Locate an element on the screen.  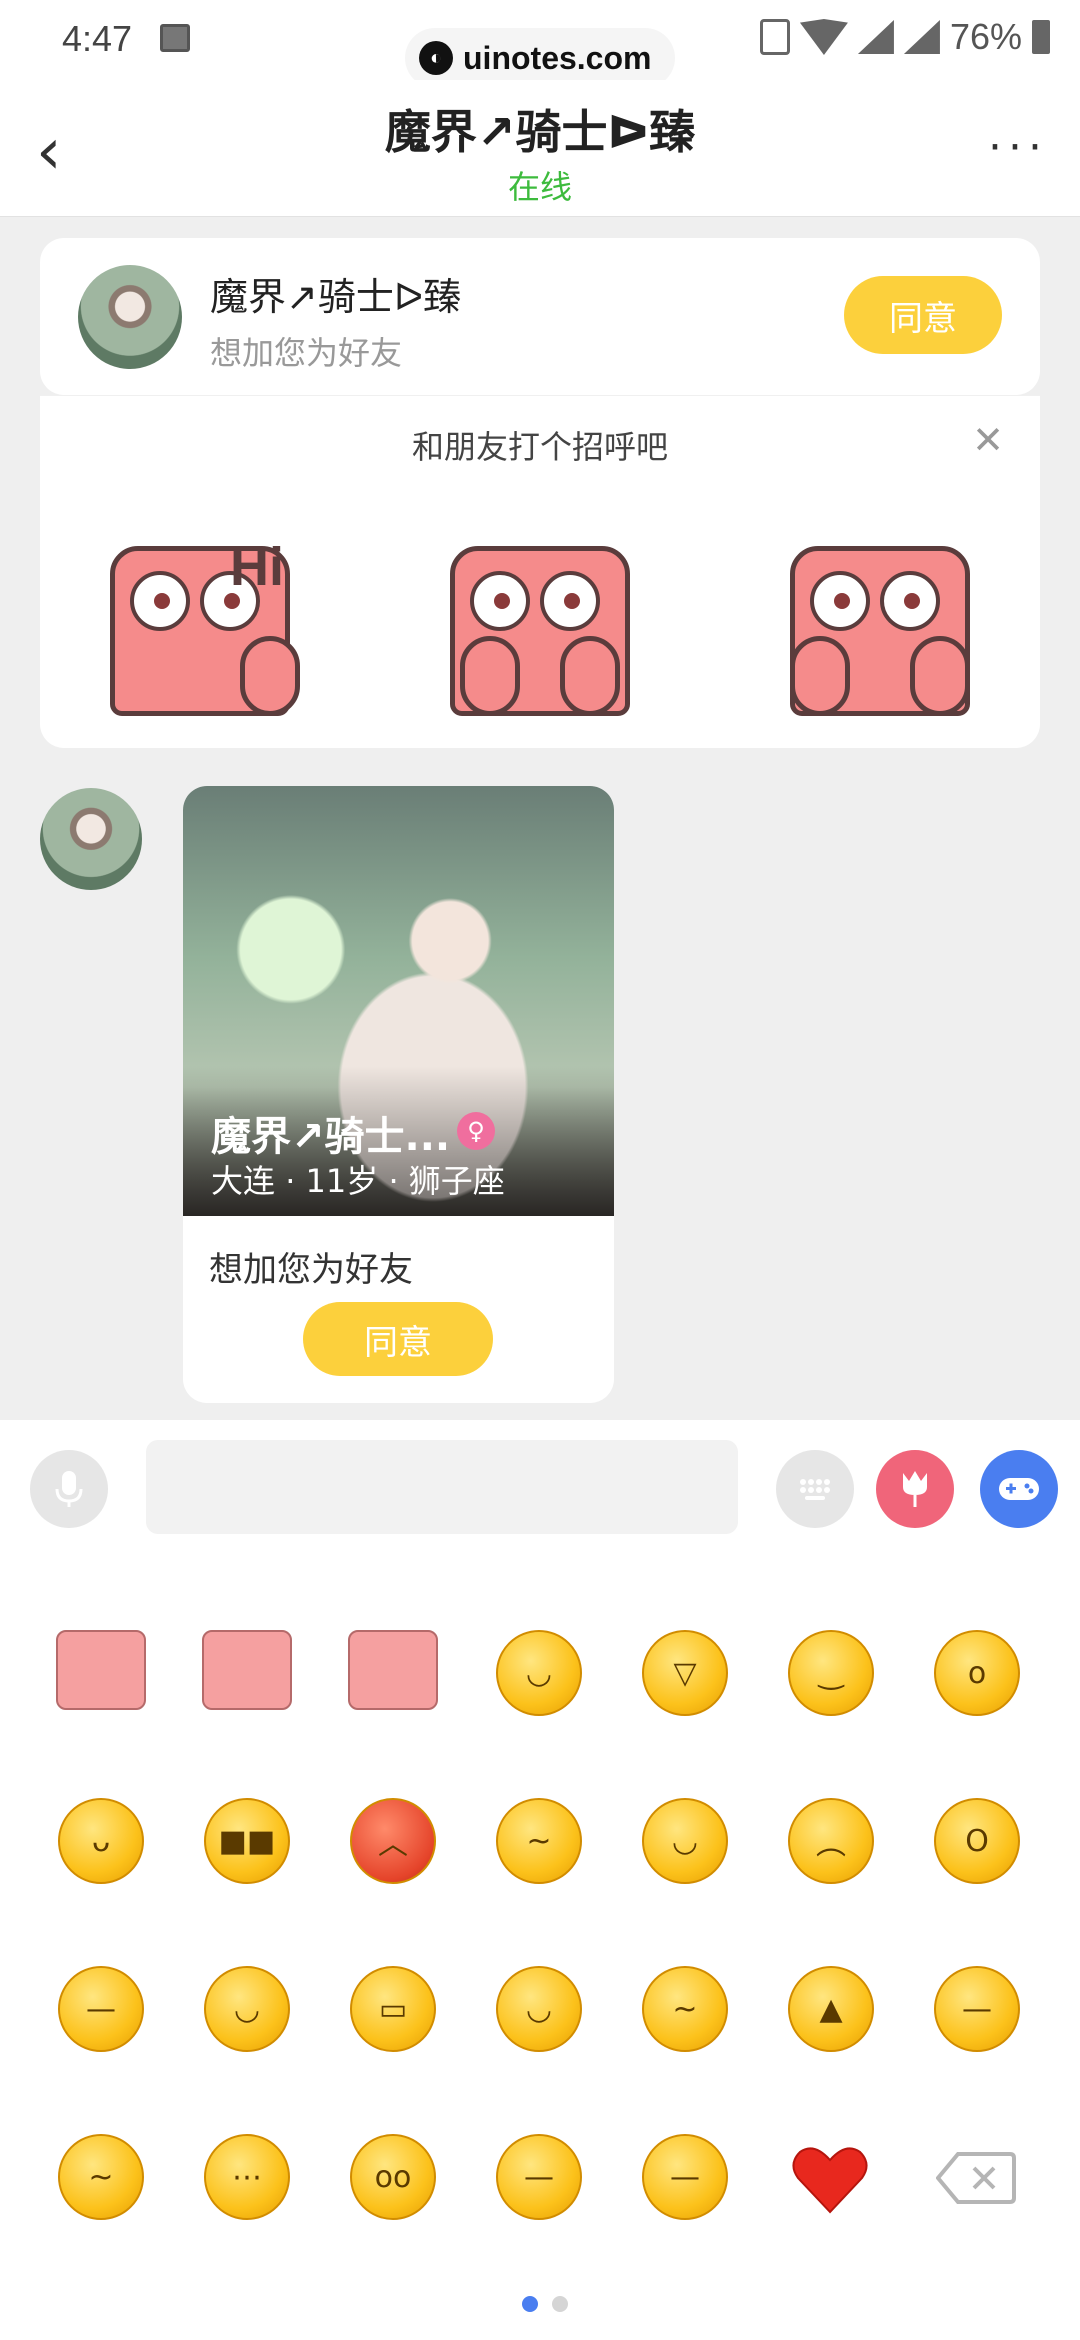
watermark: ◐ uinotes.com is located at coordinates (540, 58).